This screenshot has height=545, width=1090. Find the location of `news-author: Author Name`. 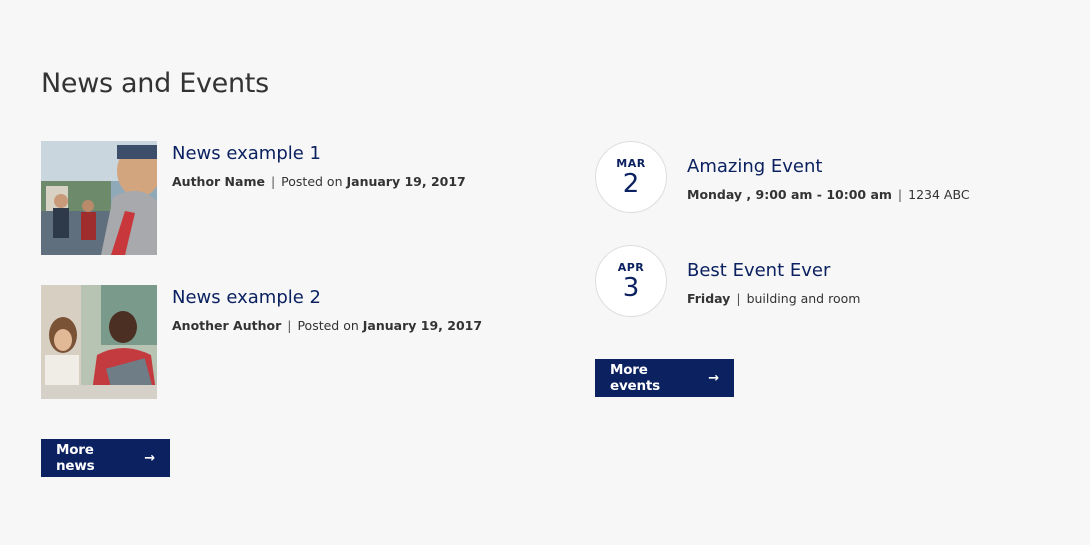

news-author: Author Name is located at coordinates (218, 181).